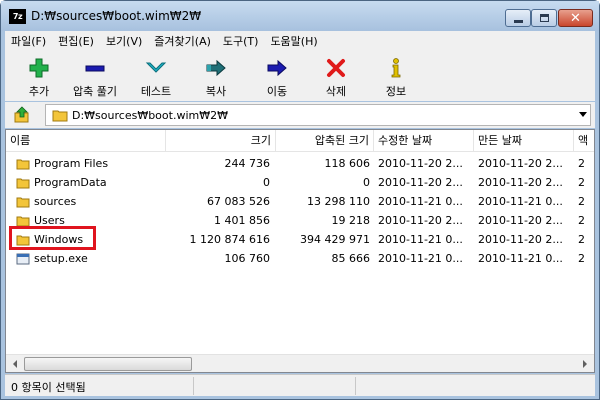  Describe the element at coordinates (300, 385) in the screenshot. I see `status-bar: 0 항목이 선택됨` at that location.